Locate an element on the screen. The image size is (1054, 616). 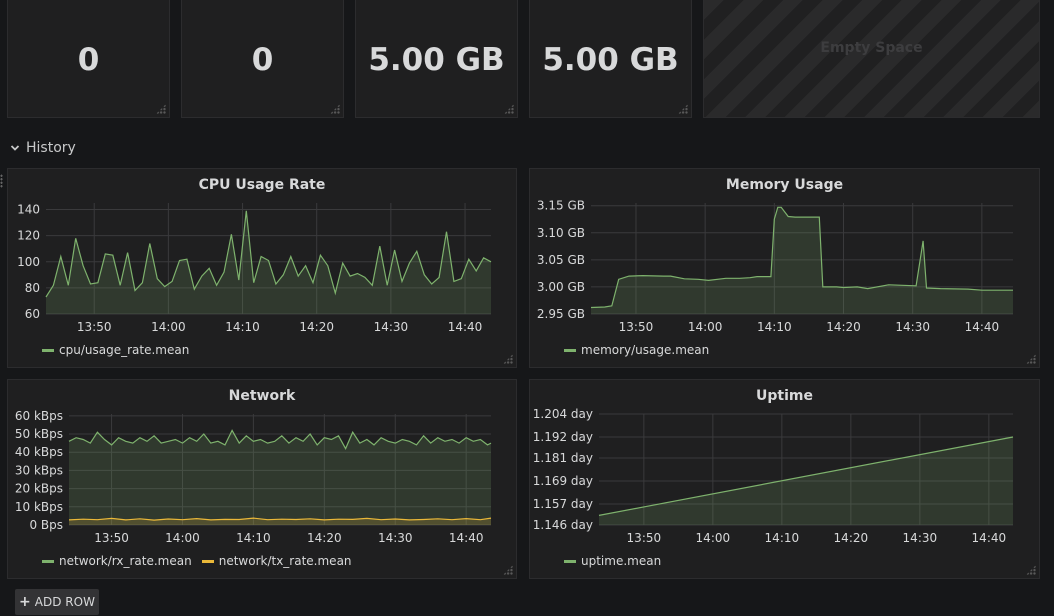
legend-item: cpu/usage_rate.mean is located at coordinates (115, 350).